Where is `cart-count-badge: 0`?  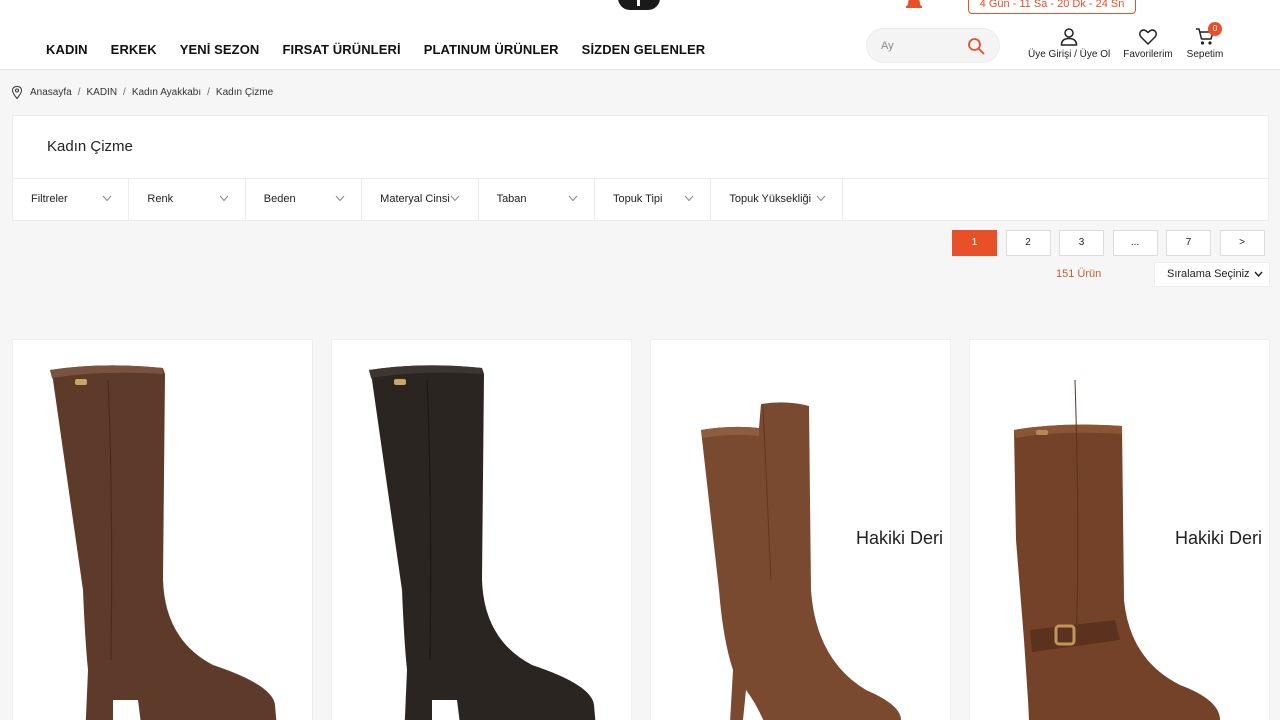 cart-count-badge: 0 is located at coordinates (1215, 29).